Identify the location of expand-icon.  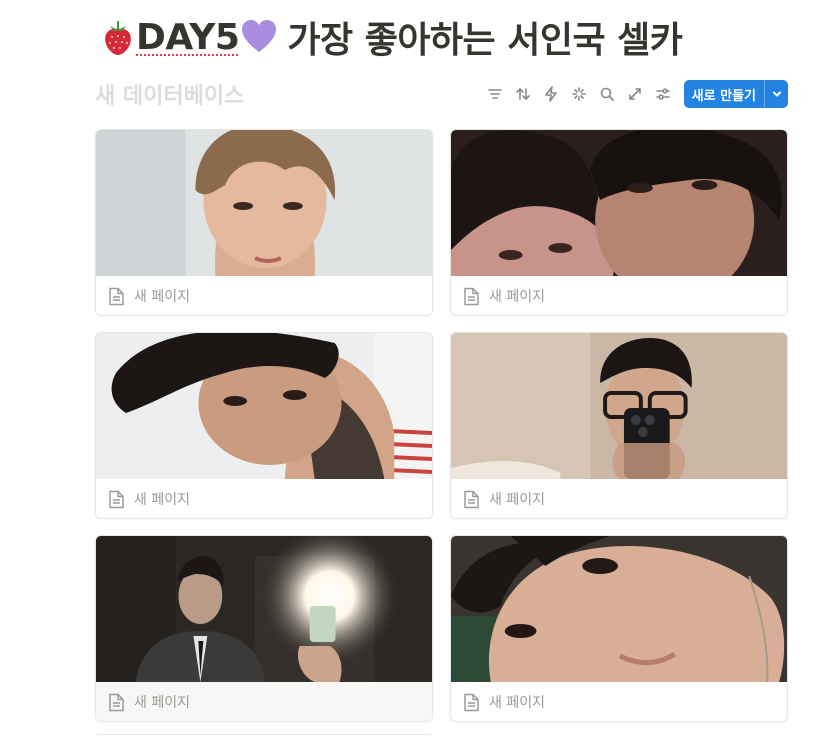
(635, 94).